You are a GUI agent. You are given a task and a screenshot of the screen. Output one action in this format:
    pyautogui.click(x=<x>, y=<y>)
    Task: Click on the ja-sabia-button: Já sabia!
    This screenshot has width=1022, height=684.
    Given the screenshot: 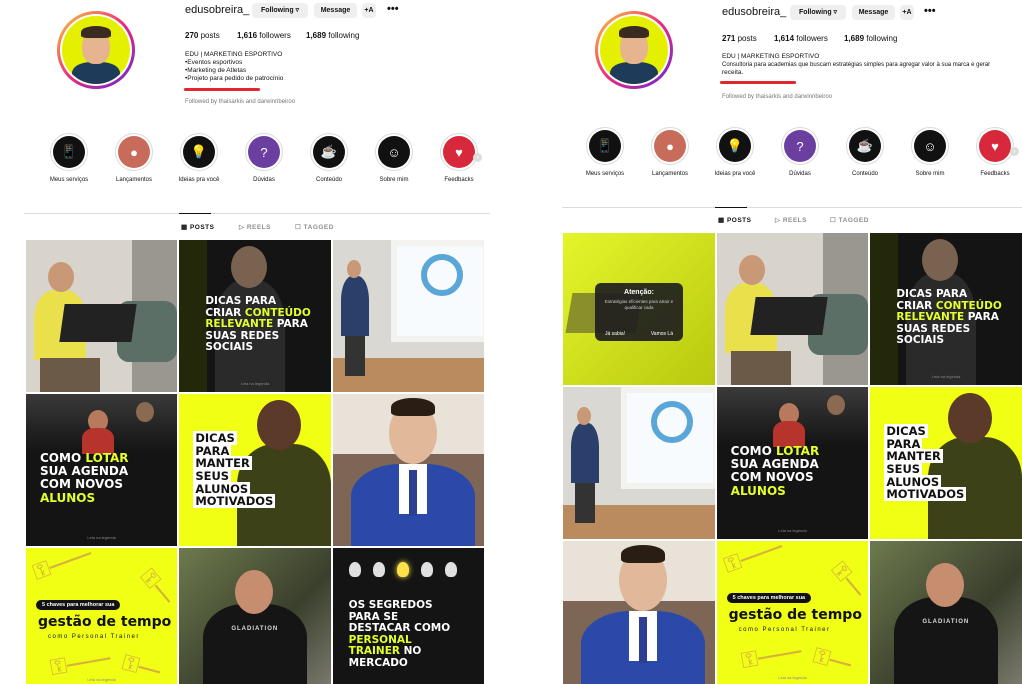 What is the action you would take?
    pyautogui.click(x=615, y=334)
    